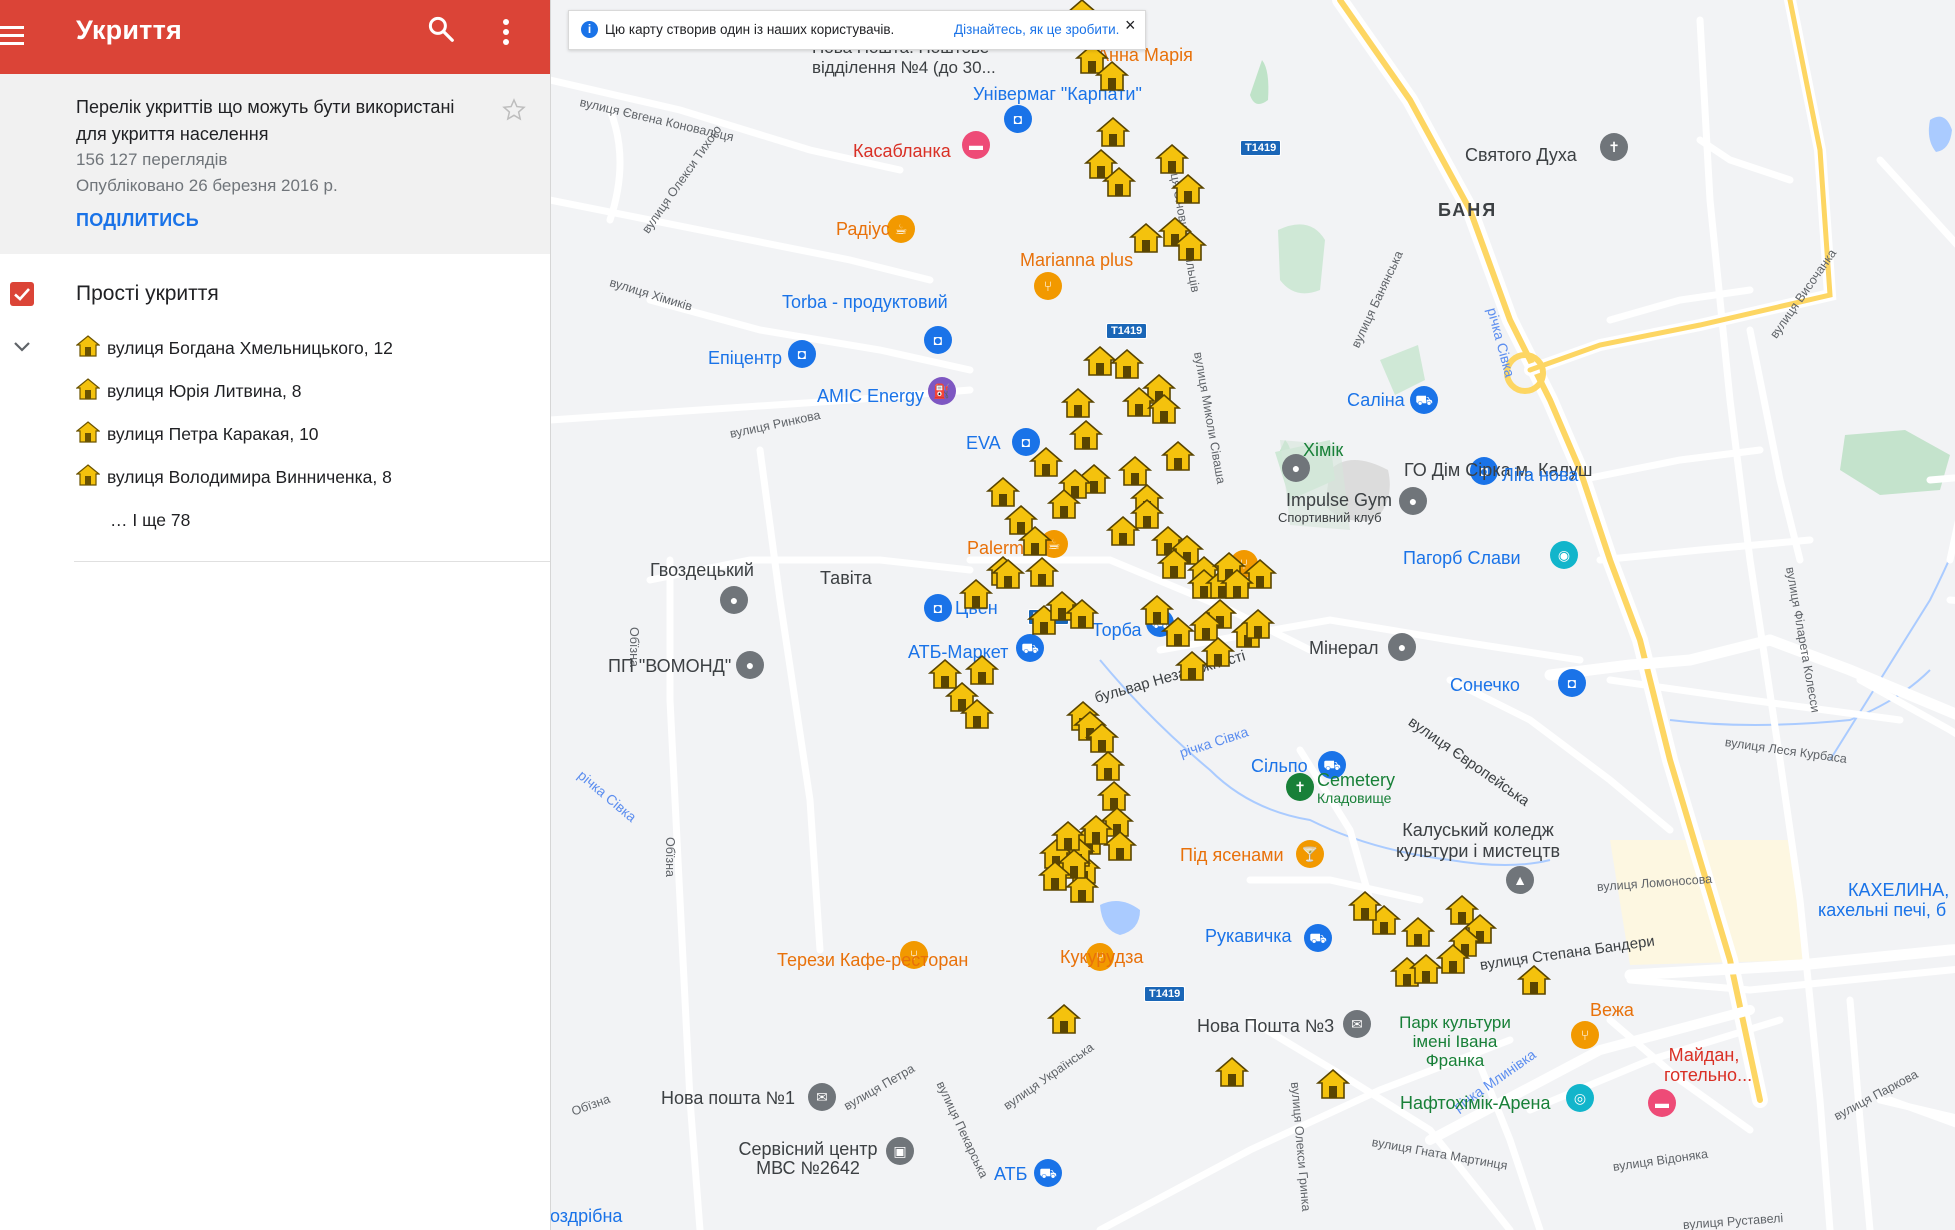 This screenshot has width=1955, height=1230. What do you see at coordinates (1130, 25) in the screenshot?
I see `close-icon: ×` at bounding box center [1130, 25].